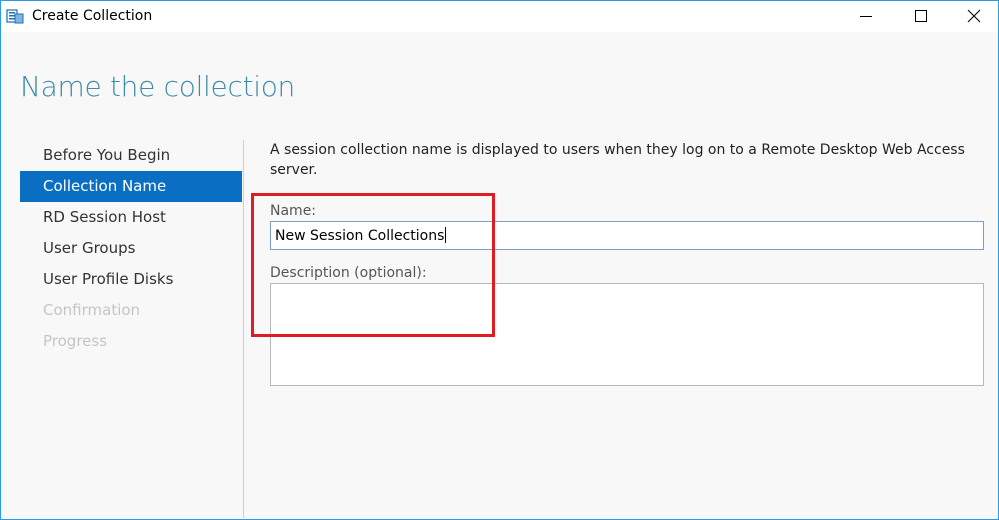 The image size is (999, 520). Describe the element at coordinates (131, 155) in the screenshot. I see `nav-item-before-you-begin: Before You Begin` at that location.